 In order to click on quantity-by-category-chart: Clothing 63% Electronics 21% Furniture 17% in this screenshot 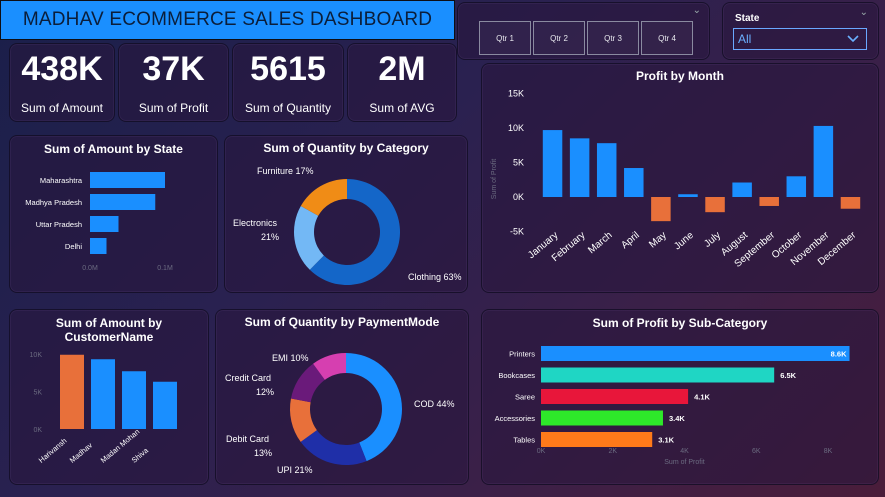, I will do `click(347, 225)`.